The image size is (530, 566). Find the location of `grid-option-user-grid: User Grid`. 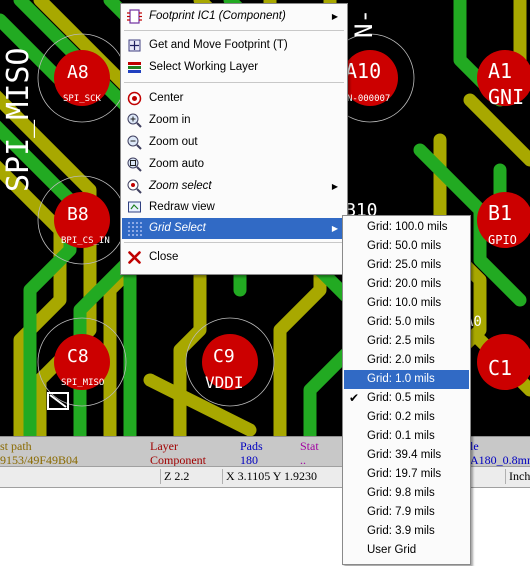

grid-option-user-grid: User Grid is located at coordinates (406, 550).